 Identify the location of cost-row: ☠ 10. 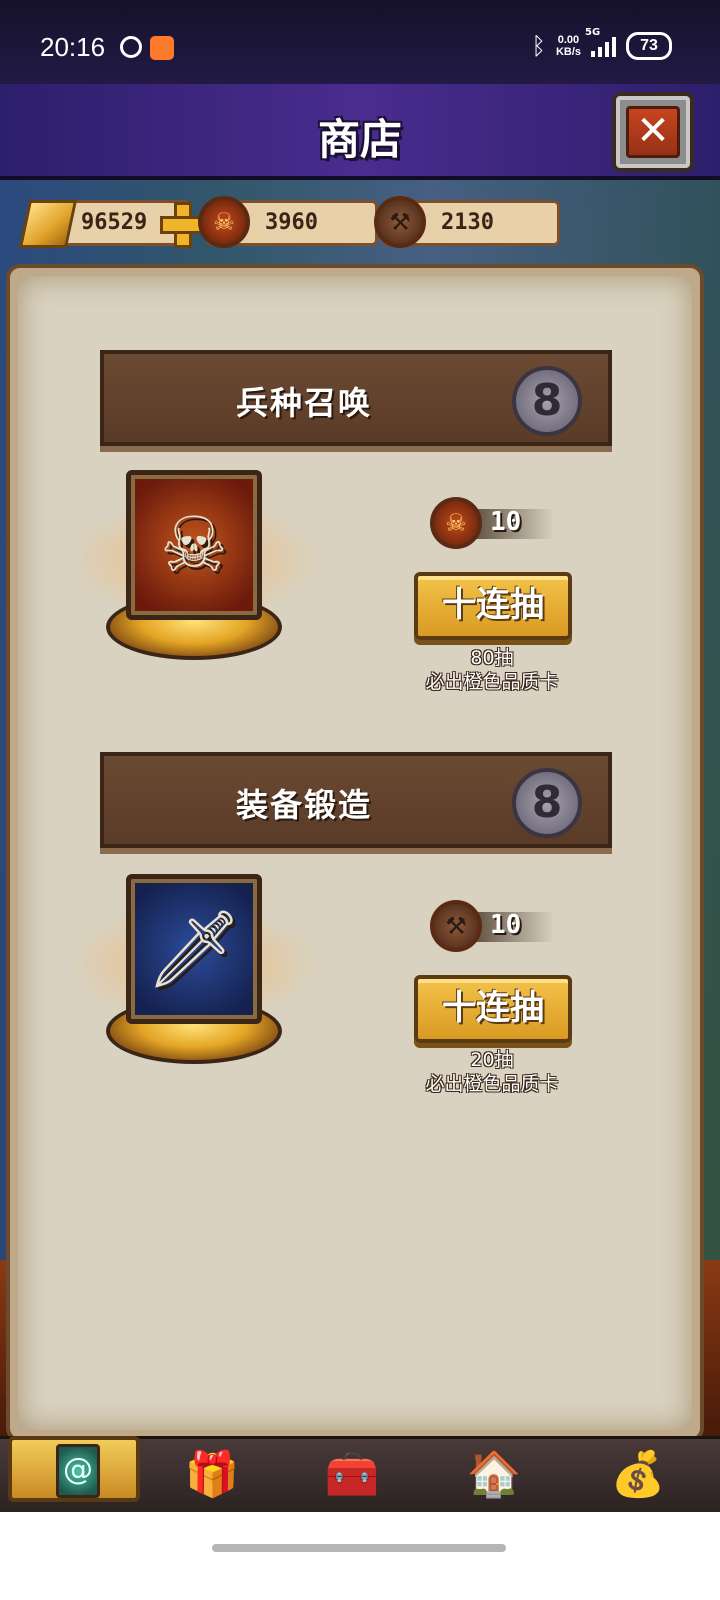
(495, 524).